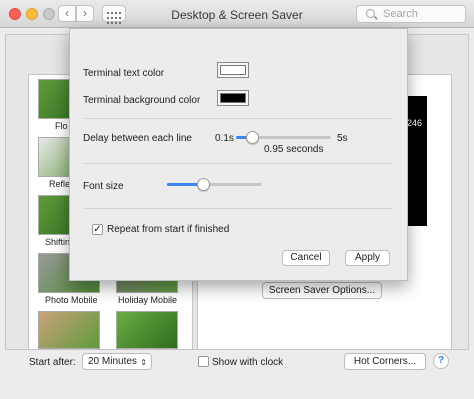 Image resolution: width=474 pixels, height=399 pixels. What do you see at coordinates (204, 184) in the screenshot?
I see `font-size-slider-knob` at bounding box center [204, 184].